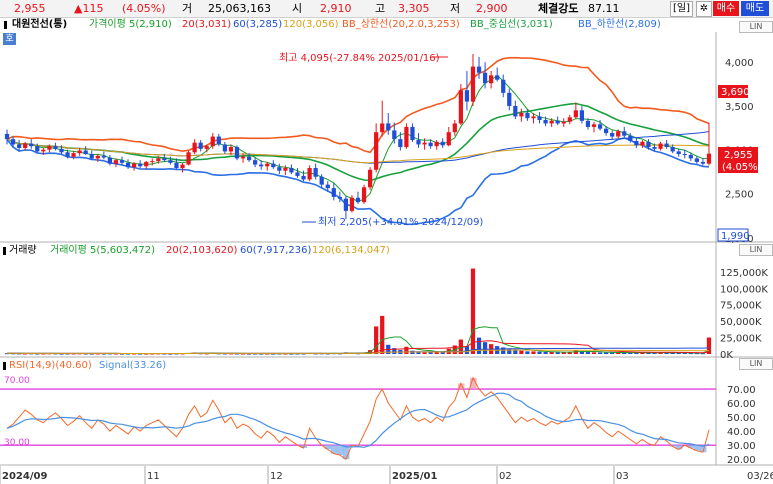  I want to click on current-price-tag-pct: (4.05%), so click(742, 167).